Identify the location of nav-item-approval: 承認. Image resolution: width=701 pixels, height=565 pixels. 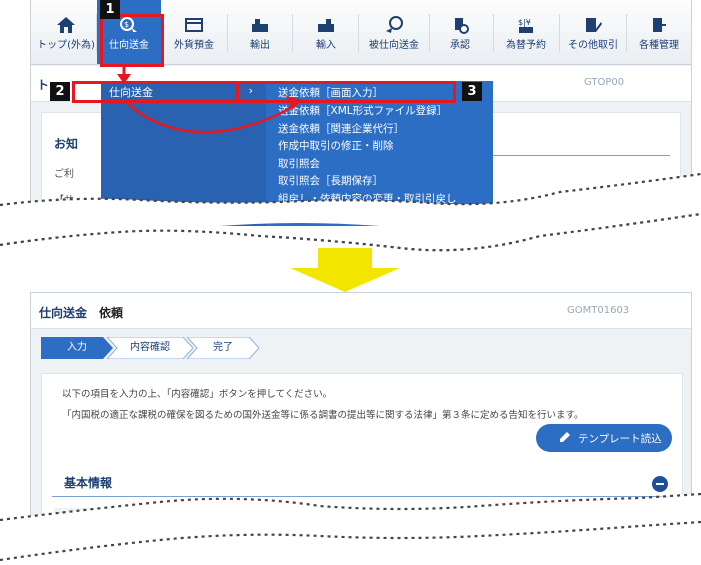
(460, 32).